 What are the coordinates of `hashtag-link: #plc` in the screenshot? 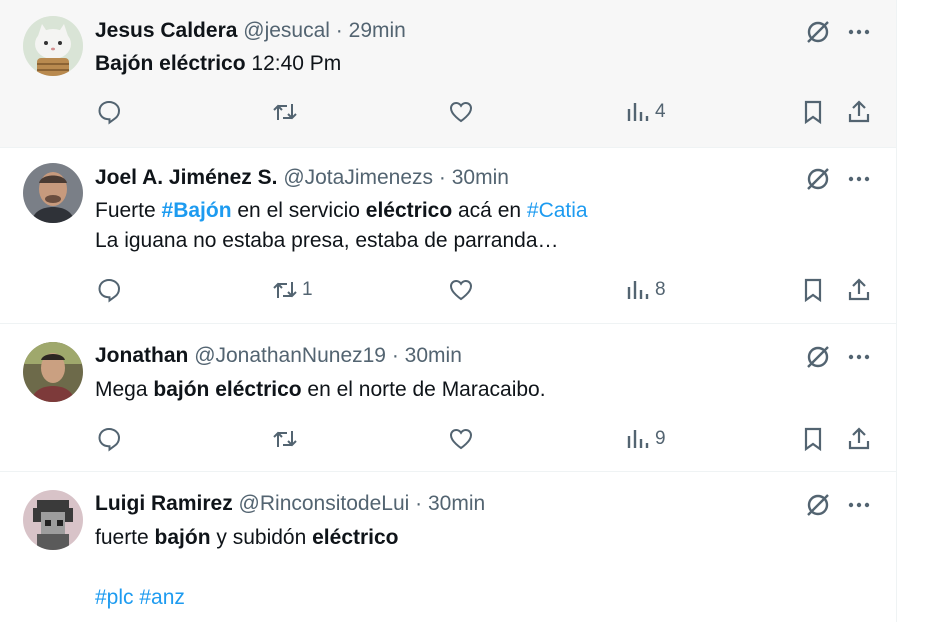 It's located at (114, 597).